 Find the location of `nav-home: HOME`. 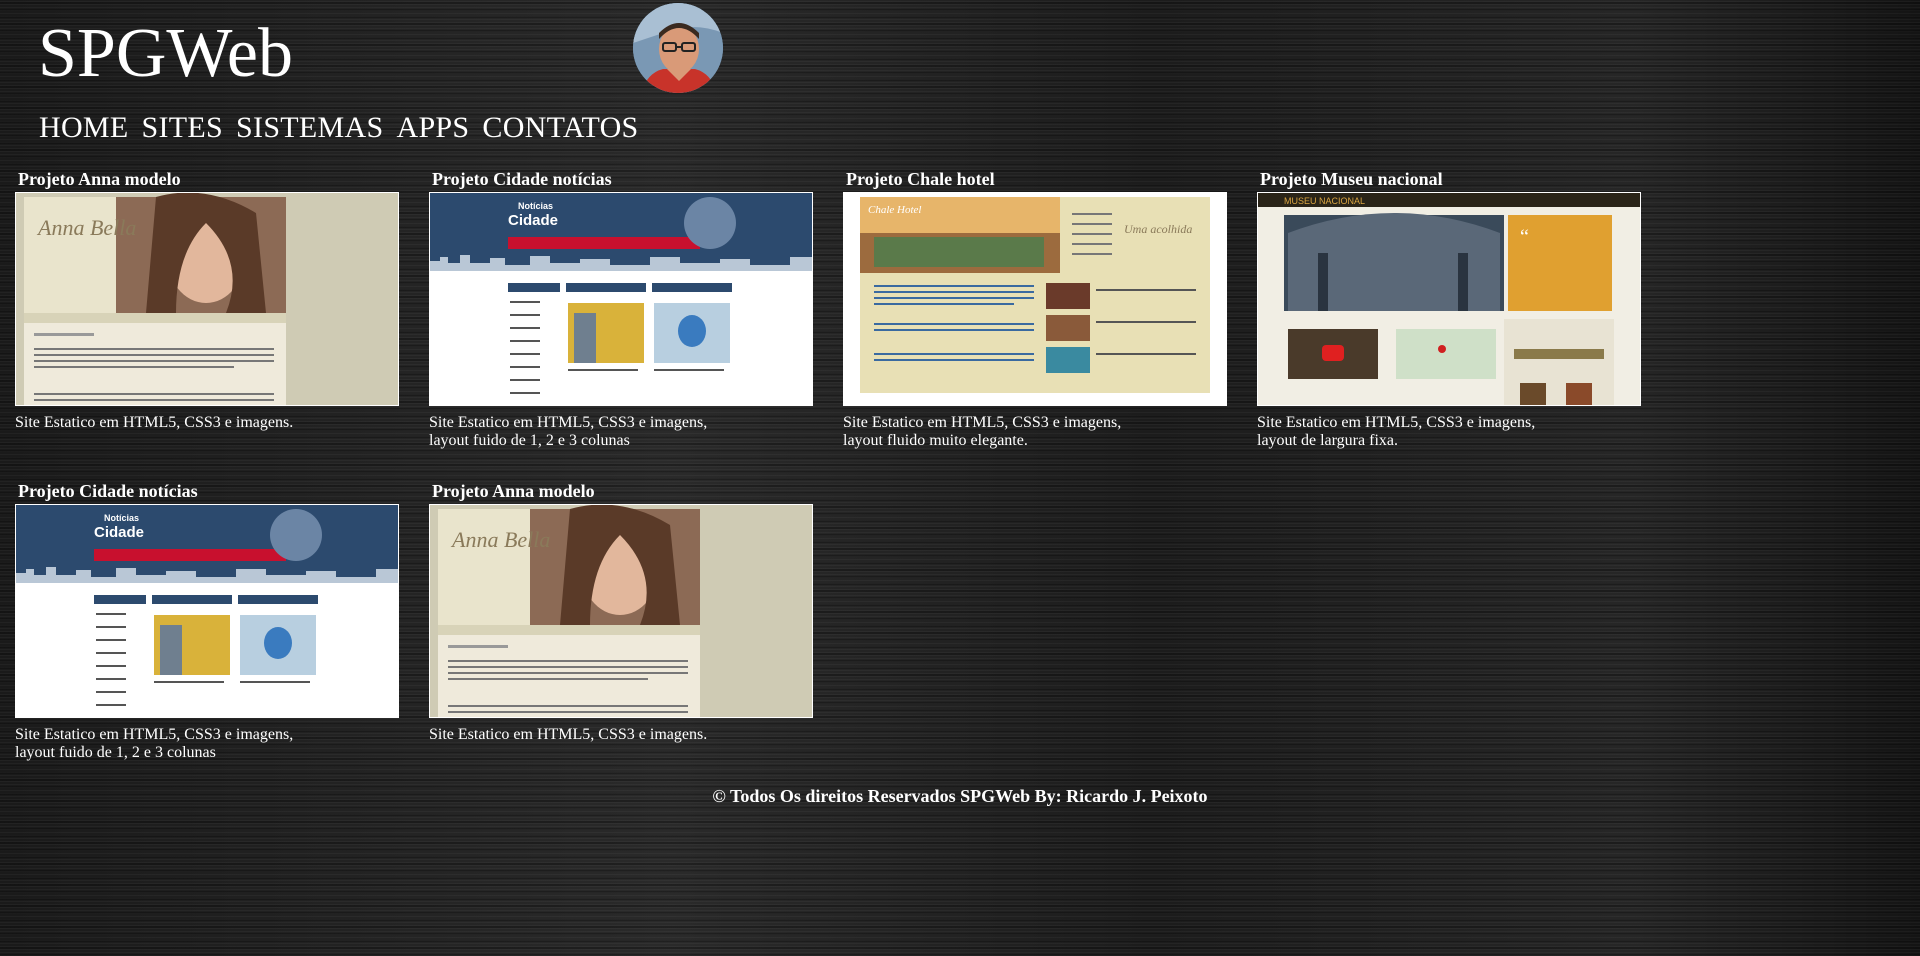

nav-home: HOME is located at coordinates (84, 128).